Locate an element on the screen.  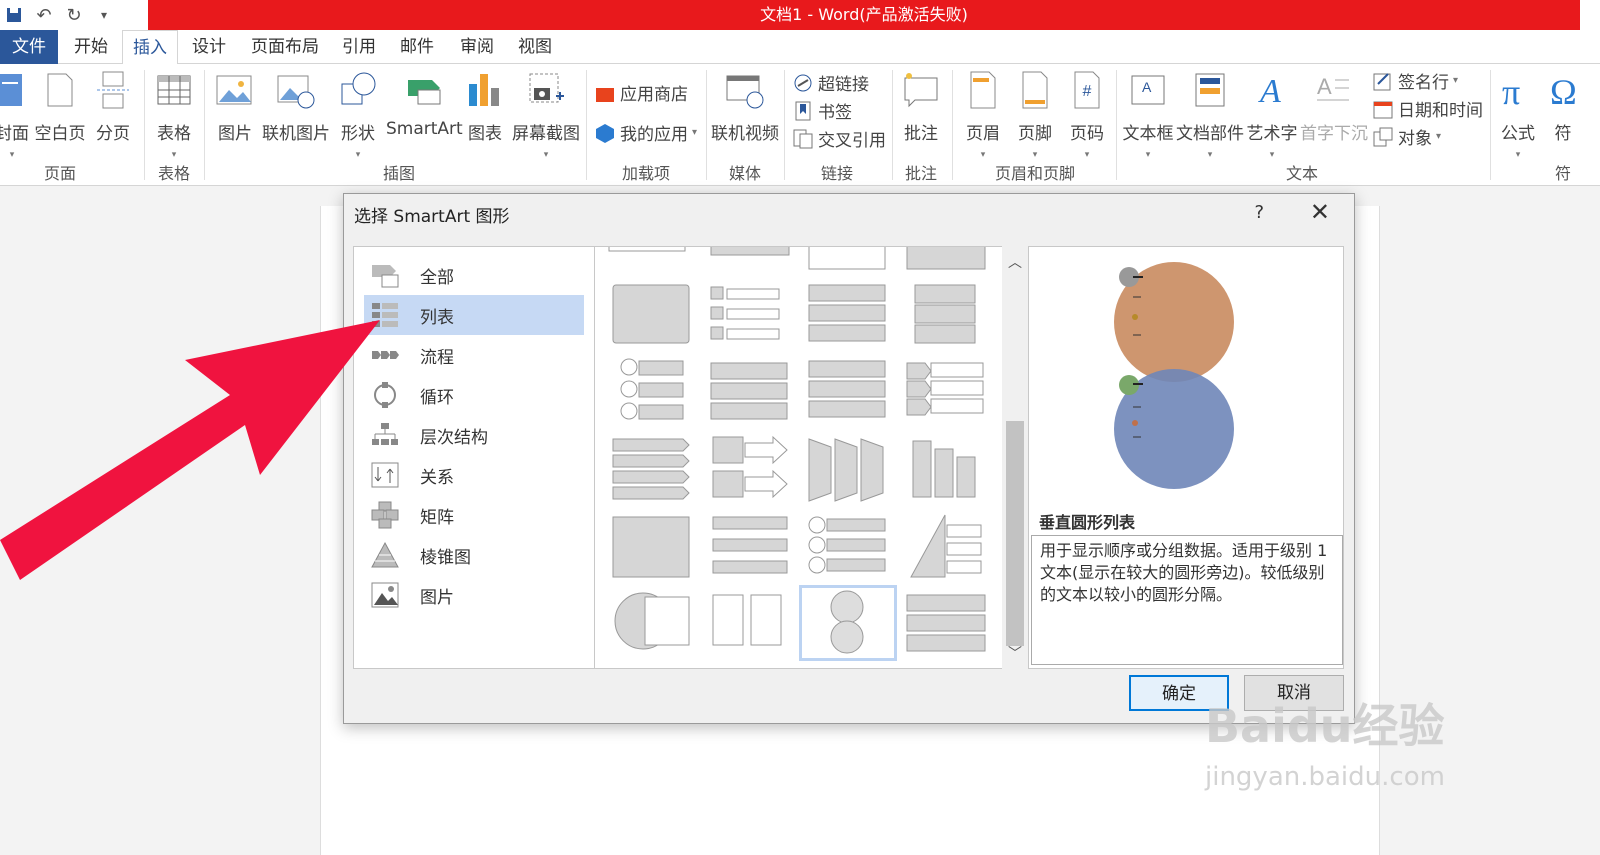
group-label-header-footer: 页眉和页脚 is located at coordinates (1034, 173).